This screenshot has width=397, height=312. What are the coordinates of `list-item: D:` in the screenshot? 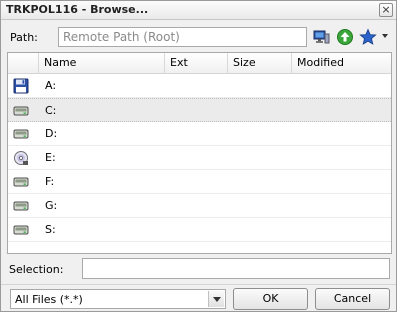 It's located at (199, 134).